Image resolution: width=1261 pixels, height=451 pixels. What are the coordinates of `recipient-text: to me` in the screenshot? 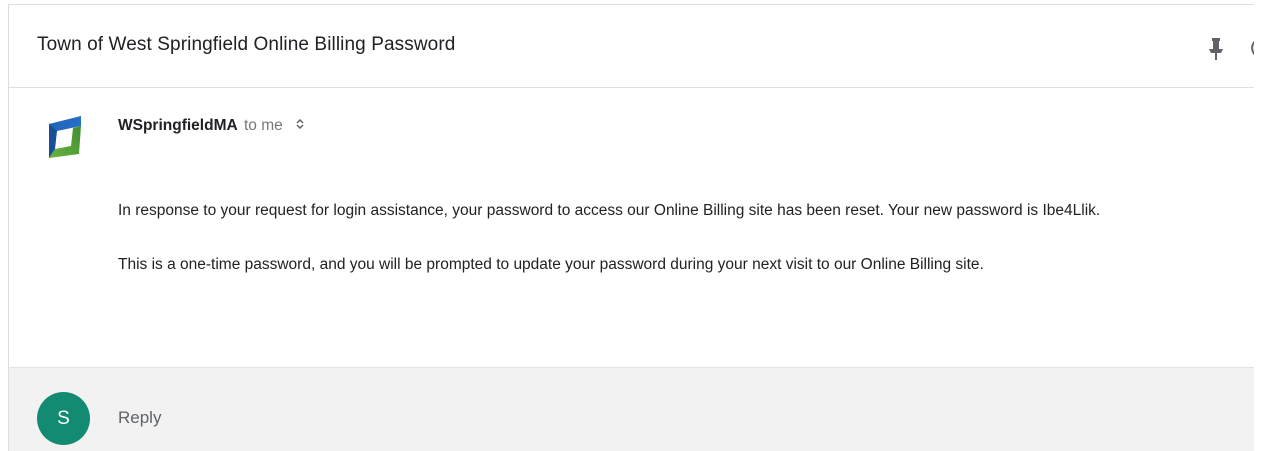 It's located at (263, 125).